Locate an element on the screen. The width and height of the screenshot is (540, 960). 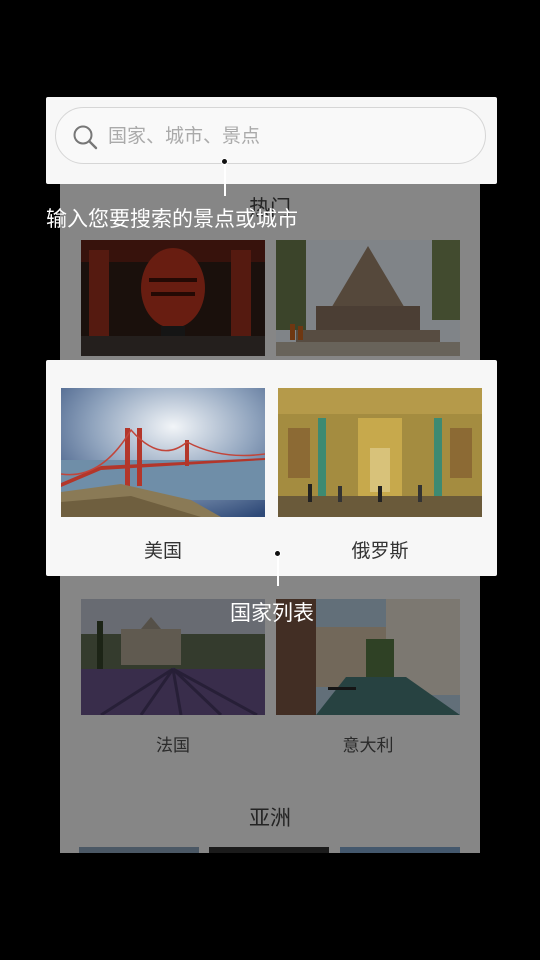
search-guide-text: 输入您要搜索的景点或城市 is located at coordinates (172, 219).